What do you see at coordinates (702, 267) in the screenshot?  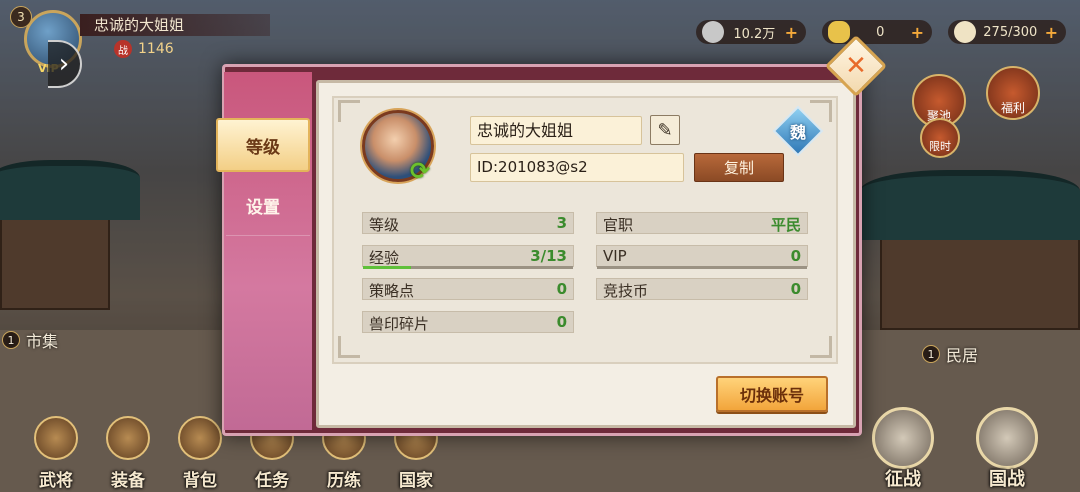 I see `vip-bar-track` at bounding box center [702, 267].